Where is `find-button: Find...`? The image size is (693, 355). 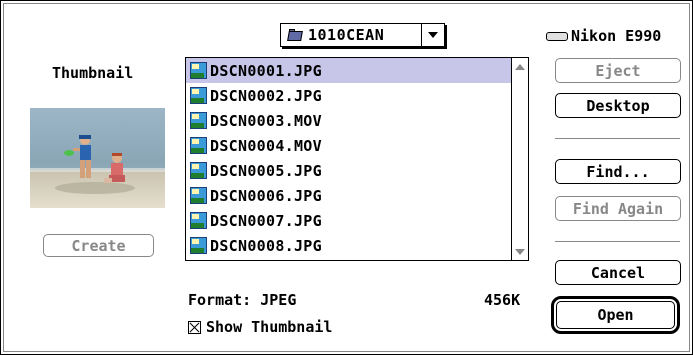
find-button: Find... is located at coordinates (618, 171).